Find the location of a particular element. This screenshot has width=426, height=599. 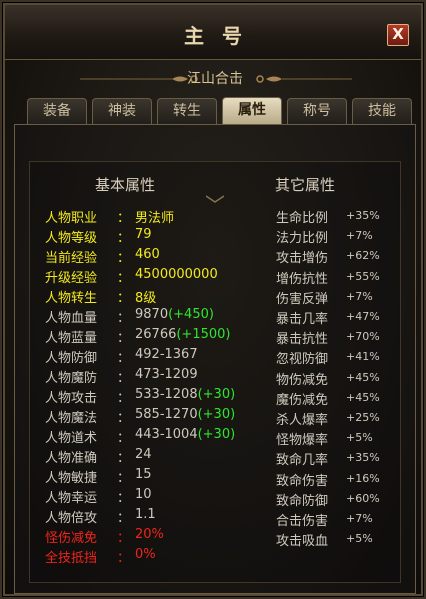

attribute-value-text: 533-1208 is located at coordinates (166, 394).